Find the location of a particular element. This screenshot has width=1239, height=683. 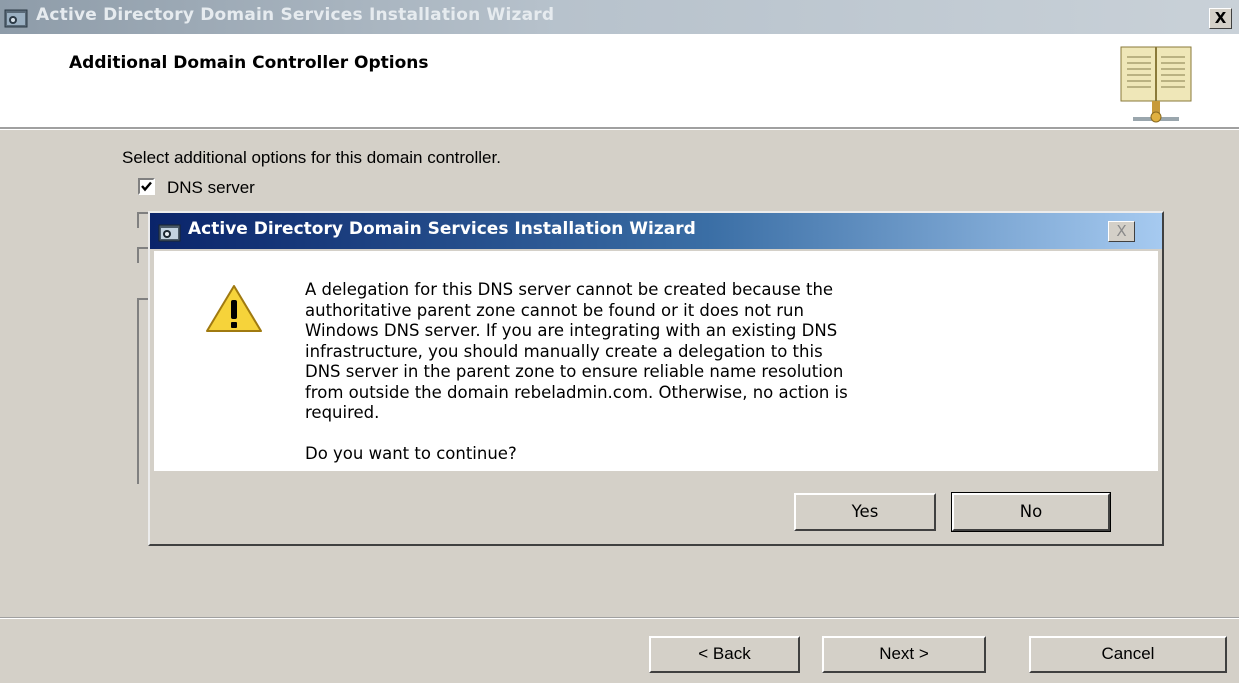

back-button: < Back is located at coordinates (724, 654).